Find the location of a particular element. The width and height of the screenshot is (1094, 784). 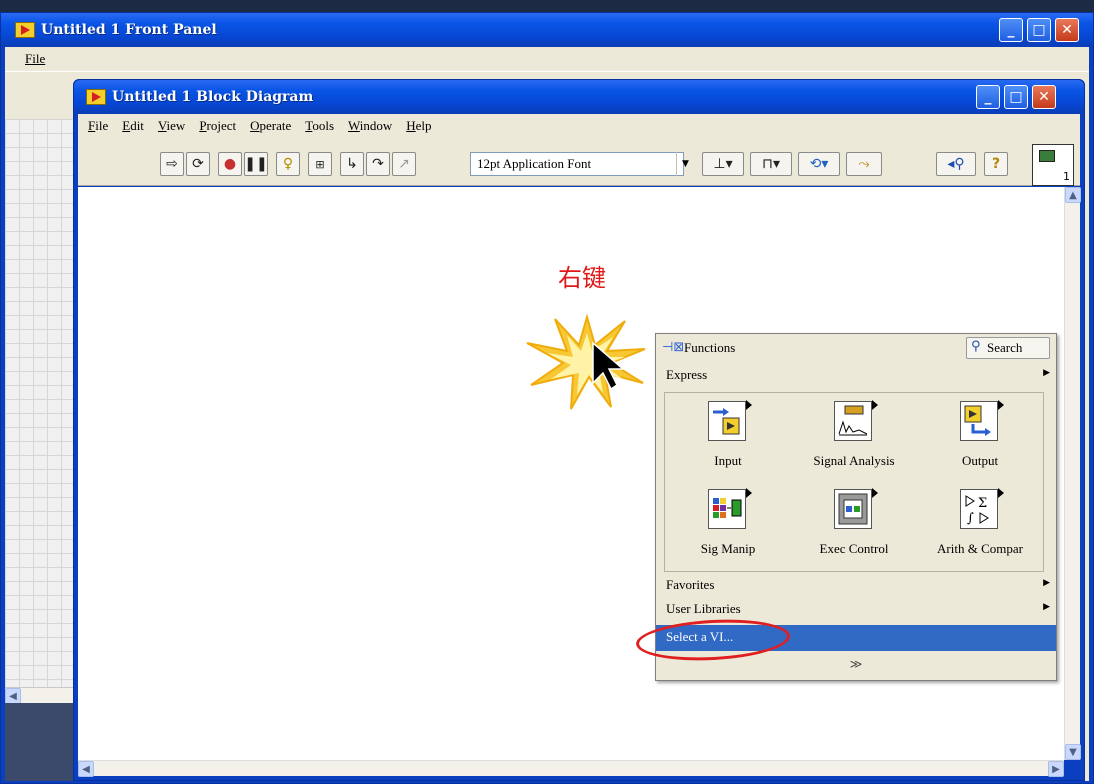

pause-icon: ❚❚ is located at coordinates (256, 164).